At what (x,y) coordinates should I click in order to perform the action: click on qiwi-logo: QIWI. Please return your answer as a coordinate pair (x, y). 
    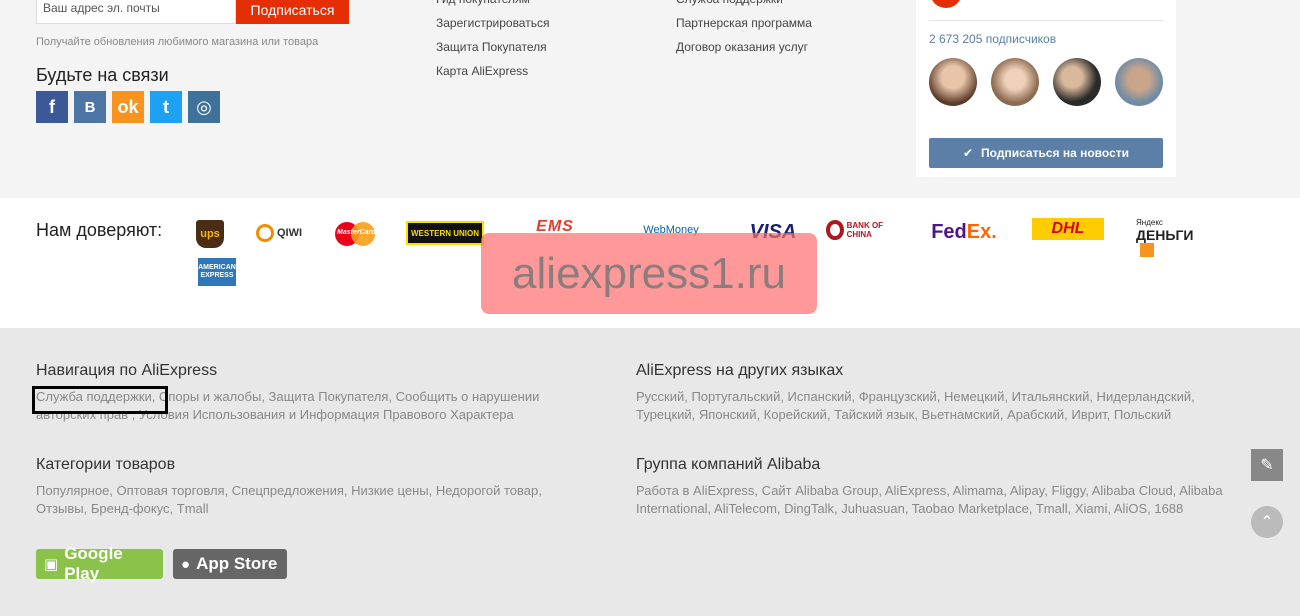
    Looking at the image, I should click on (279, 233).